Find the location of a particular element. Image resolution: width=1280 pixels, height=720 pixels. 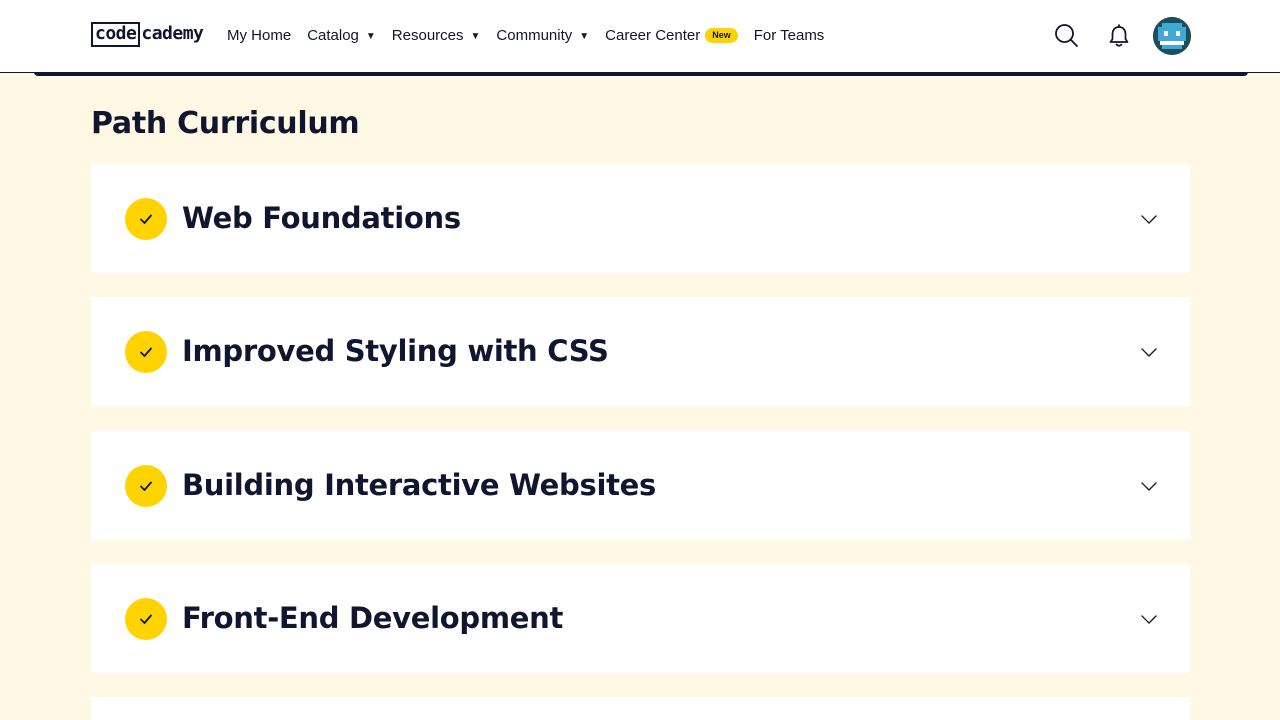

module-title: Front-End Development is located at coordinates (373, 618).